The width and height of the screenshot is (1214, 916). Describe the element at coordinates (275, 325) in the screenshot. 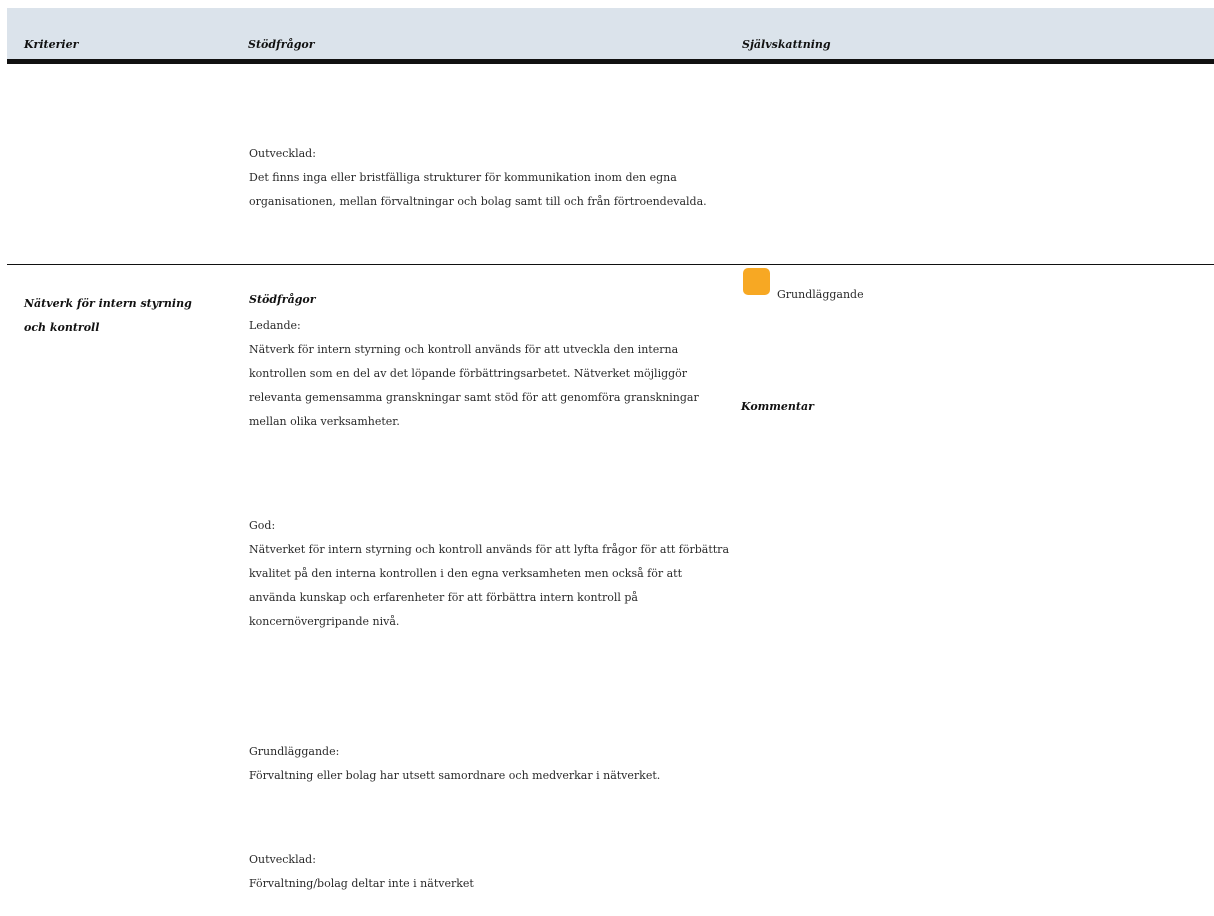

I see `level-label-leading: Ledande:` at that location.